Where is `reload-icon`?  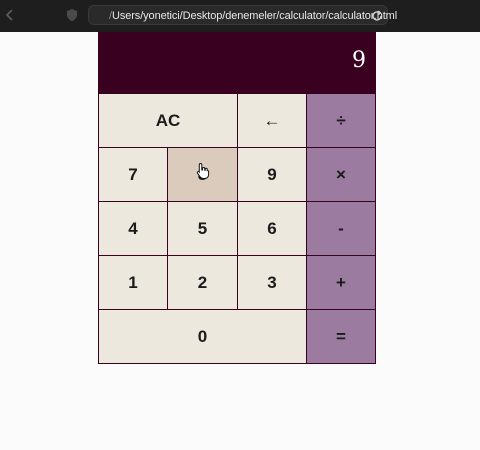 reload-icon is located at coordinates (377, 16).